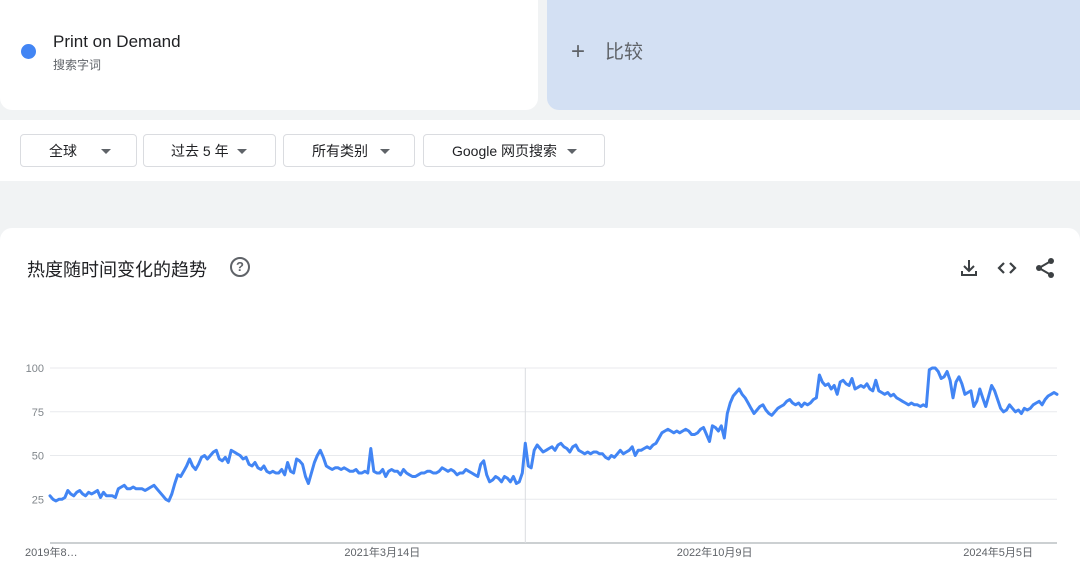 This screenshot has height=566, width=1080. What do you see at coordinates (38, 457) in the screenshot?
I see `y-tick-label: 50` at bounding box center [38, 457].